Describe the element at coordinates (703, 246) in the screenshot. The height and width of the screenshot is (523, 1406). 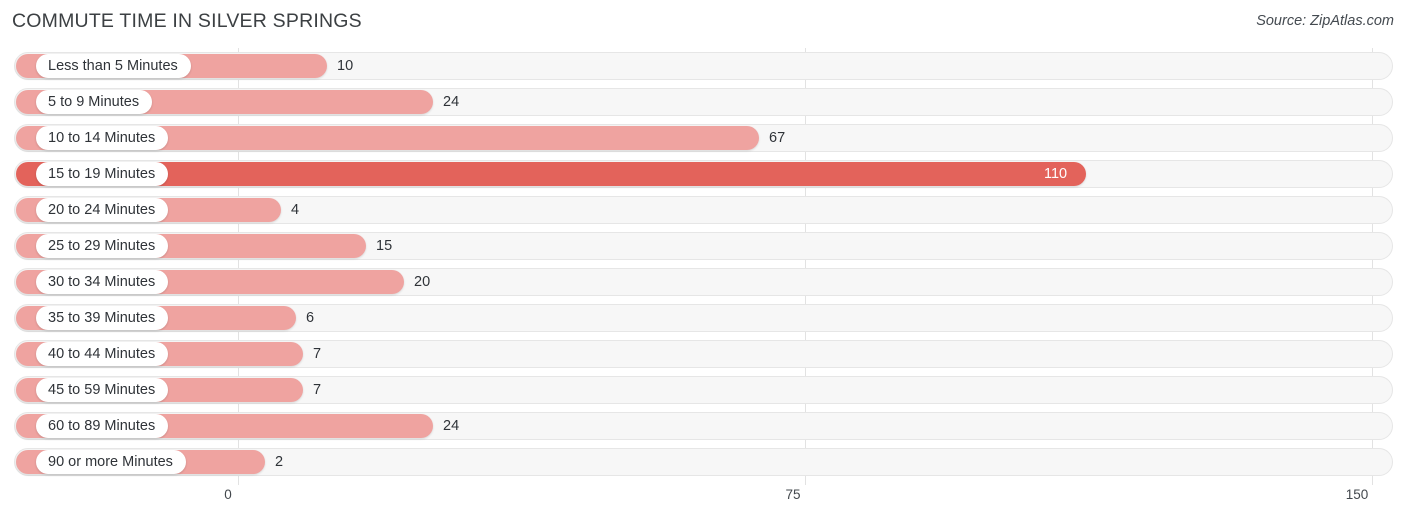
I see `bar-row: 25 to 29 Minutes 15` at that location.